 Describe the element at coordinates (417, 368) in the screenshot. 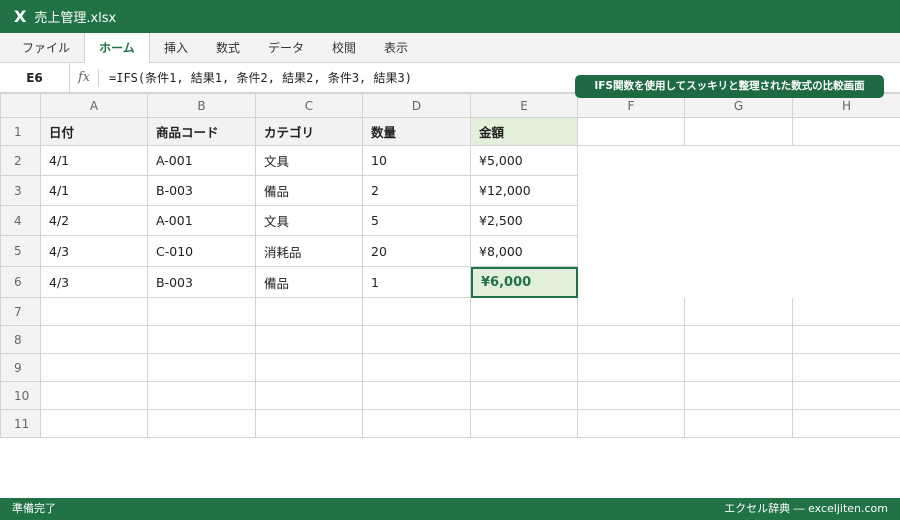

I see `cell-d9` at that location.